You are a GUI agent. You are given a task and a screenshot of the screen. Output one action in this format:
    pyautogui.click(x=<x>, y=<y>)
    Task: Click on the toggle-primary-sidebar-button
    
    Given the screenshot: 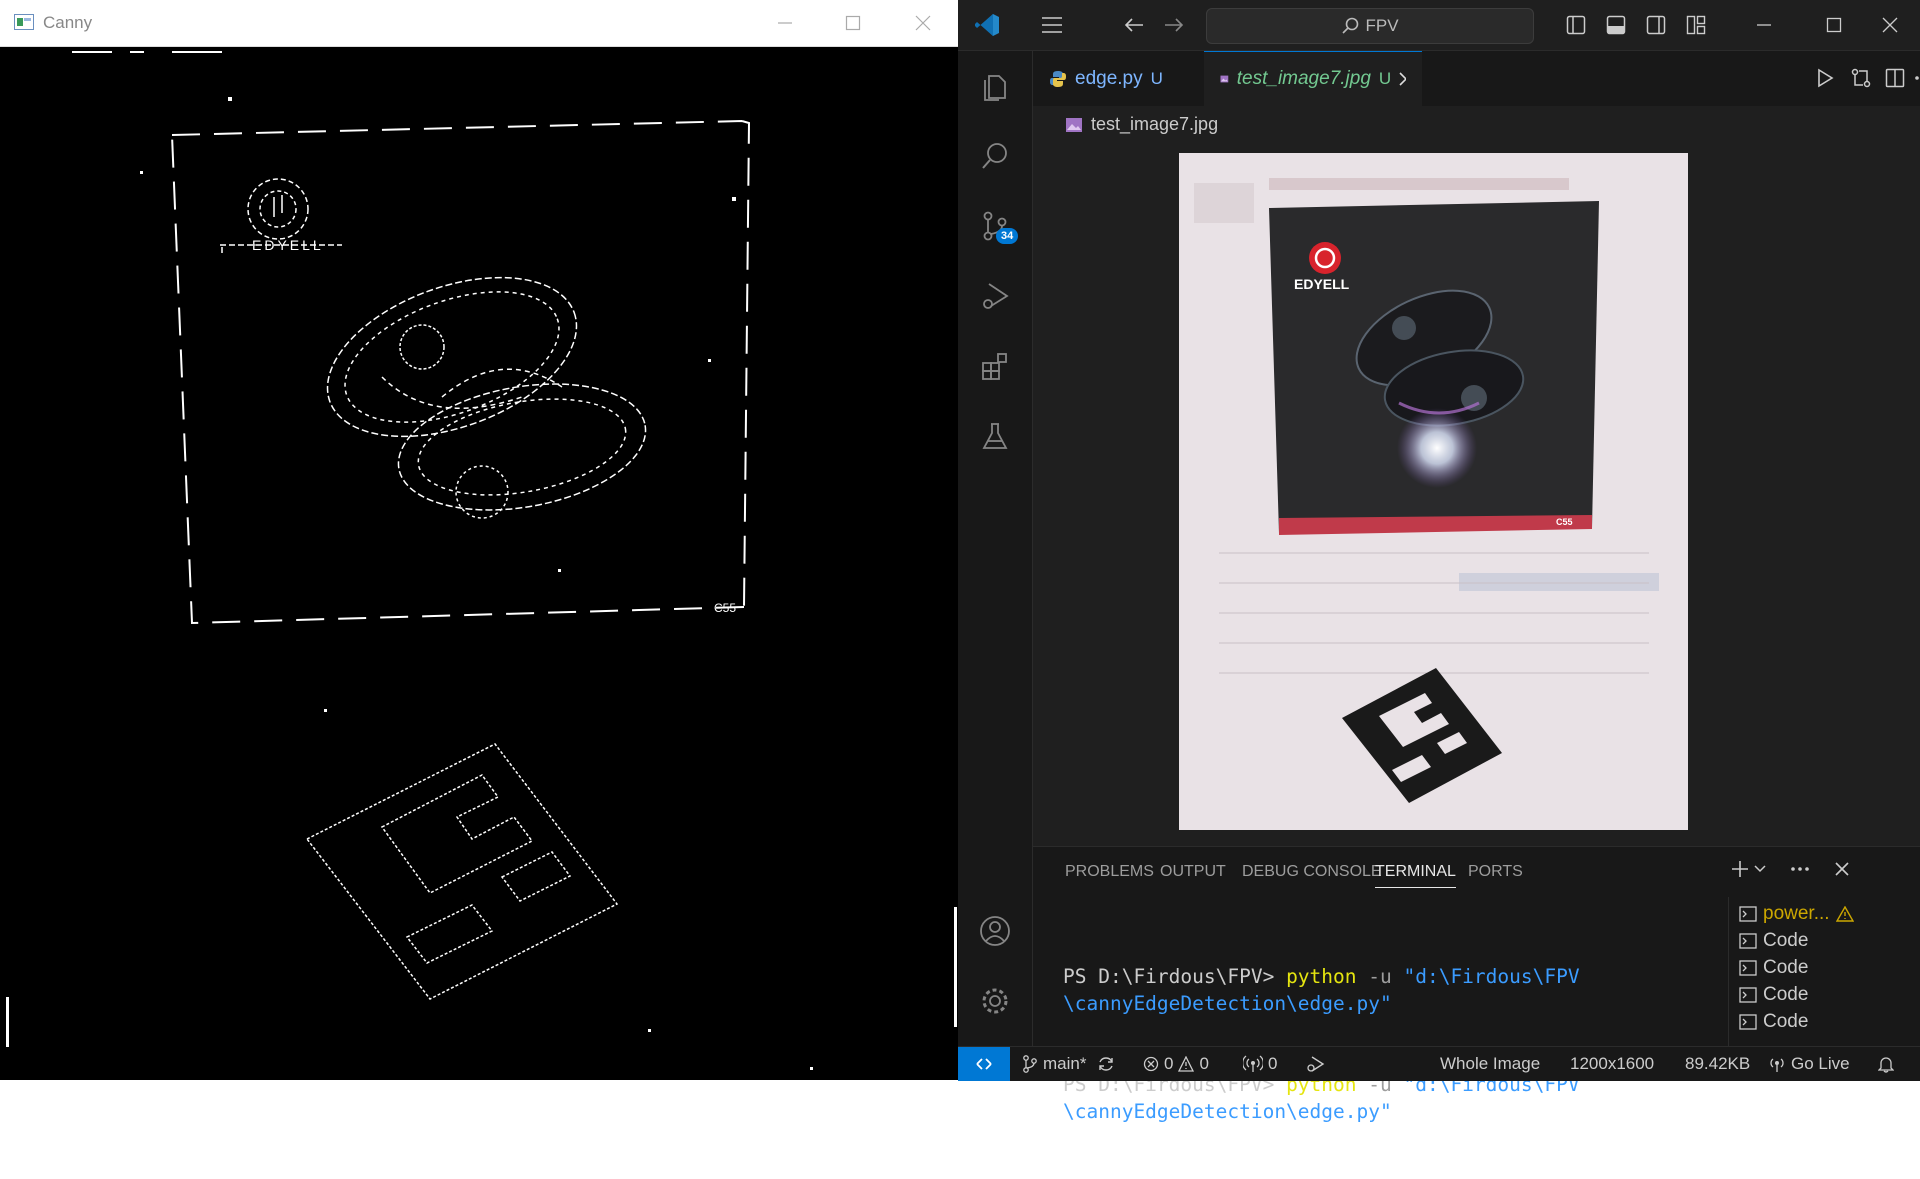 What is the action you would take?
    pyautogui.click(x=1576, y=25)
    